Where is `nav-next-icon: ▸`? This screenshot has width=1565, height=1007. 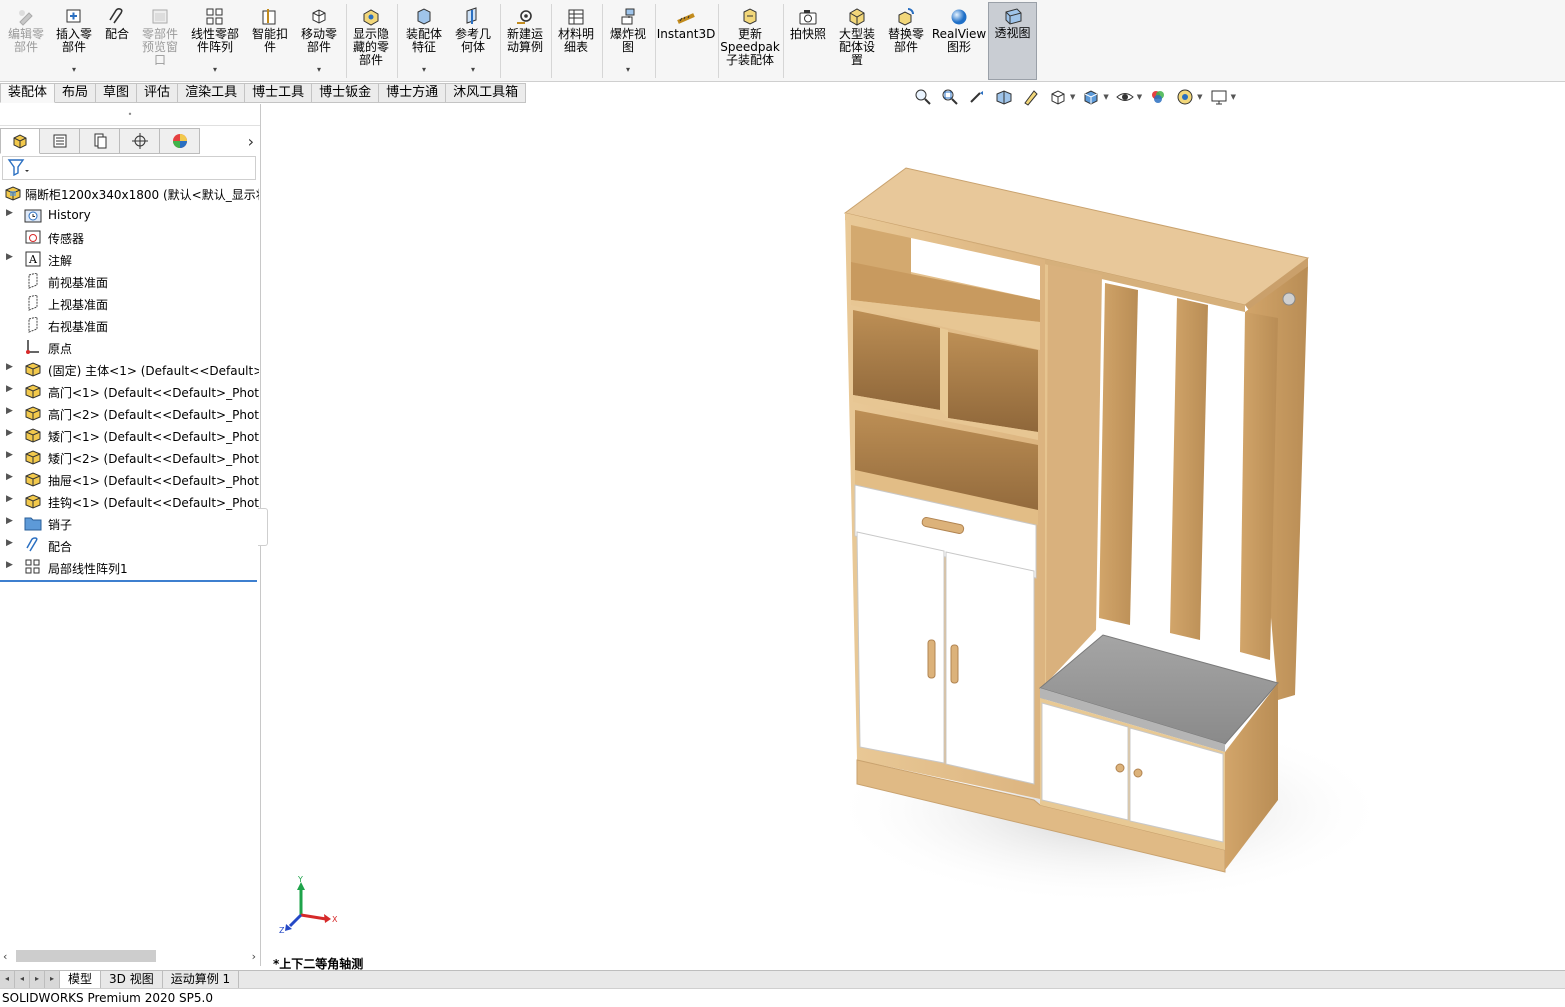
nav-next-icon: ▸ is located at coordinates (37, 979).